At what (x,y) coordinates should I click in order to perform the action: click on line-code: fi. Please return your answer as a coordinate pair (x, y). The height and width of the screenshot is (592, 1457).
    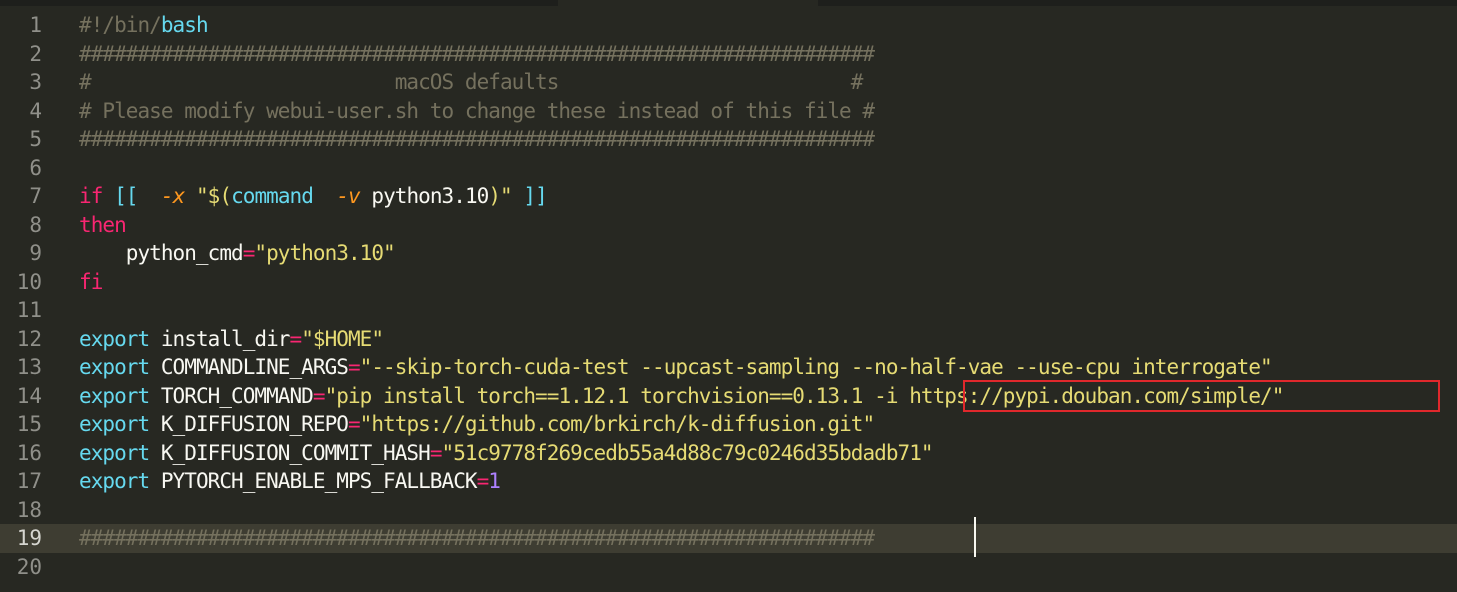
    Looking at the image, I should click on (91, 282).